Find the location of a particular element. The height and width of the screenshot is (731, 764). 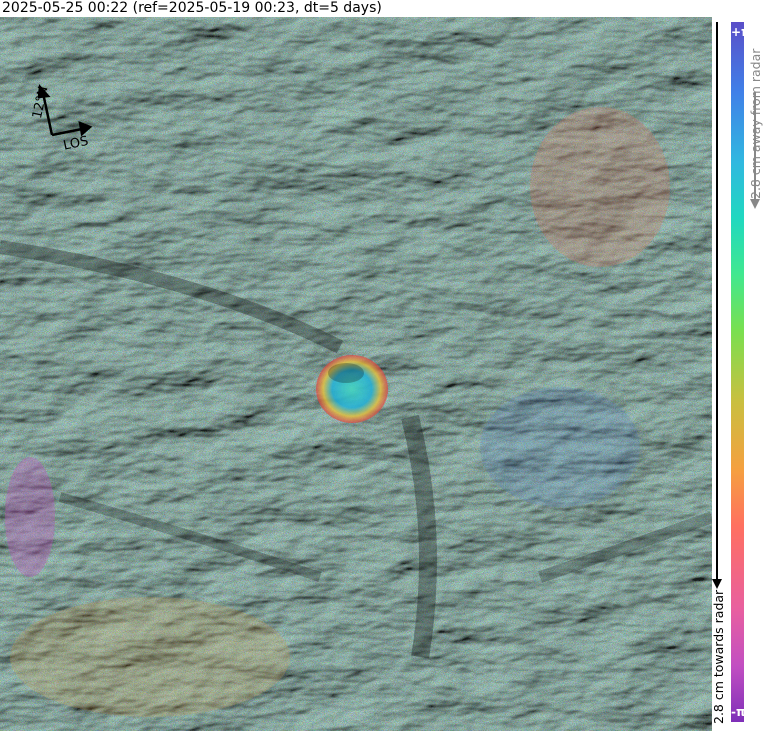

away-label: 2.8 cm away from radar is located at coordinates (755, 123).